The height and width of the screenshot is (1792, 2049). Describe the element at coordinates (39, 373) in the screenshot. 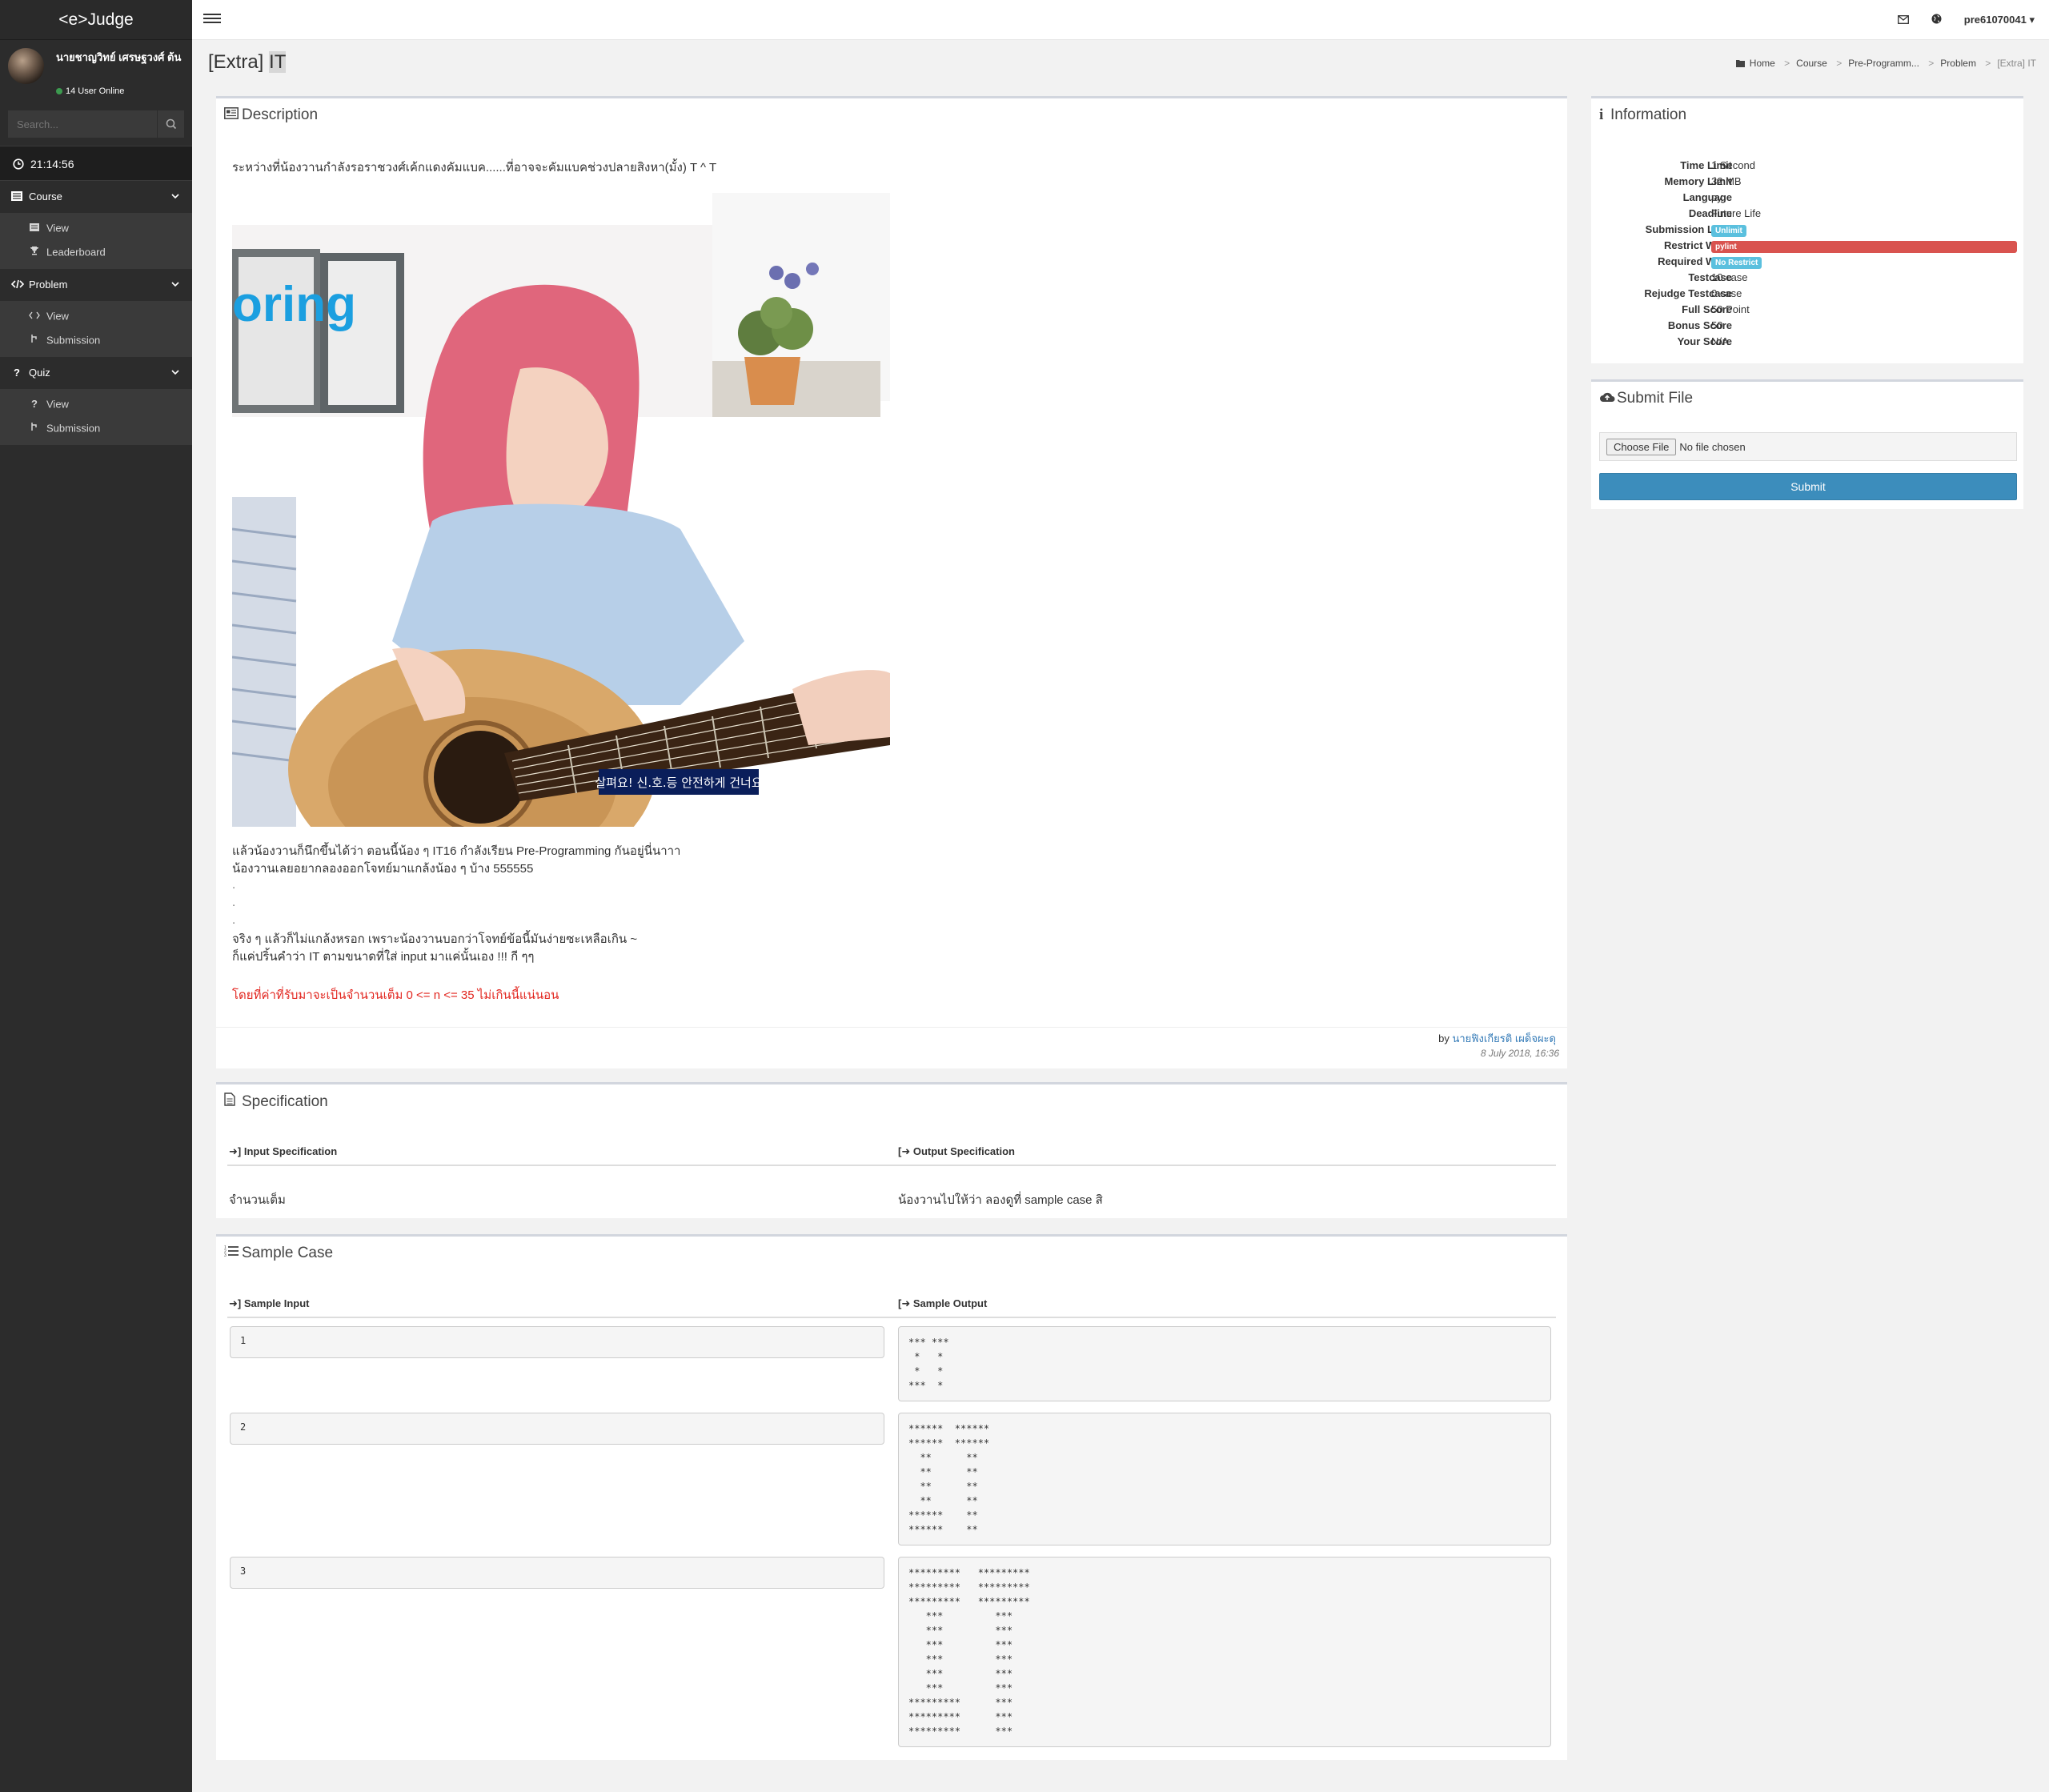

I see `sidebar-group-label: Quiz` at that location.